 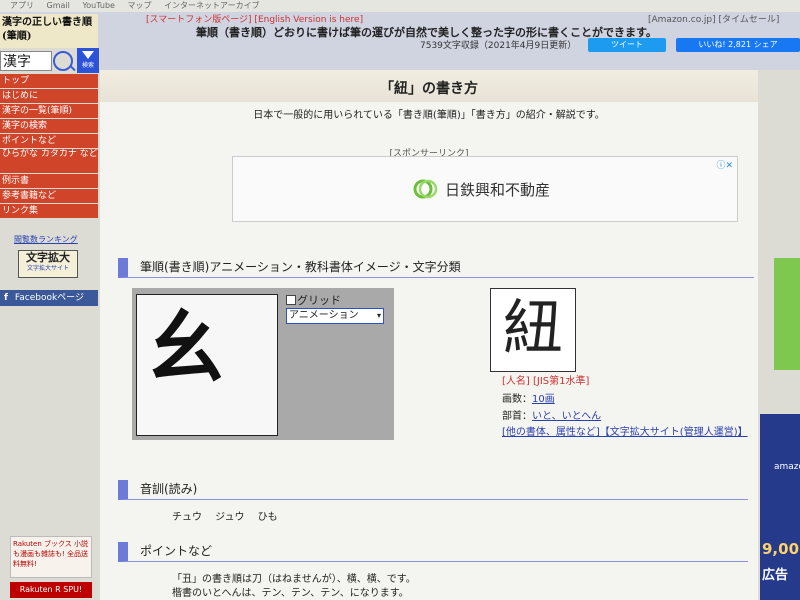 What do you see at coordinates (433, 490) in the screenshot?
I see `section-heading-readings: 音訓(読み)` at bounding box center [433, 490].